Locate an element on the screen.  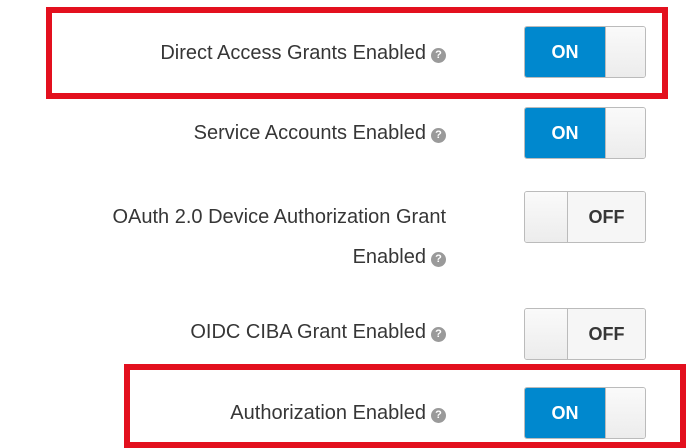
toggle-oauth-device-grant: OFF is located at coordinates (585, 217).